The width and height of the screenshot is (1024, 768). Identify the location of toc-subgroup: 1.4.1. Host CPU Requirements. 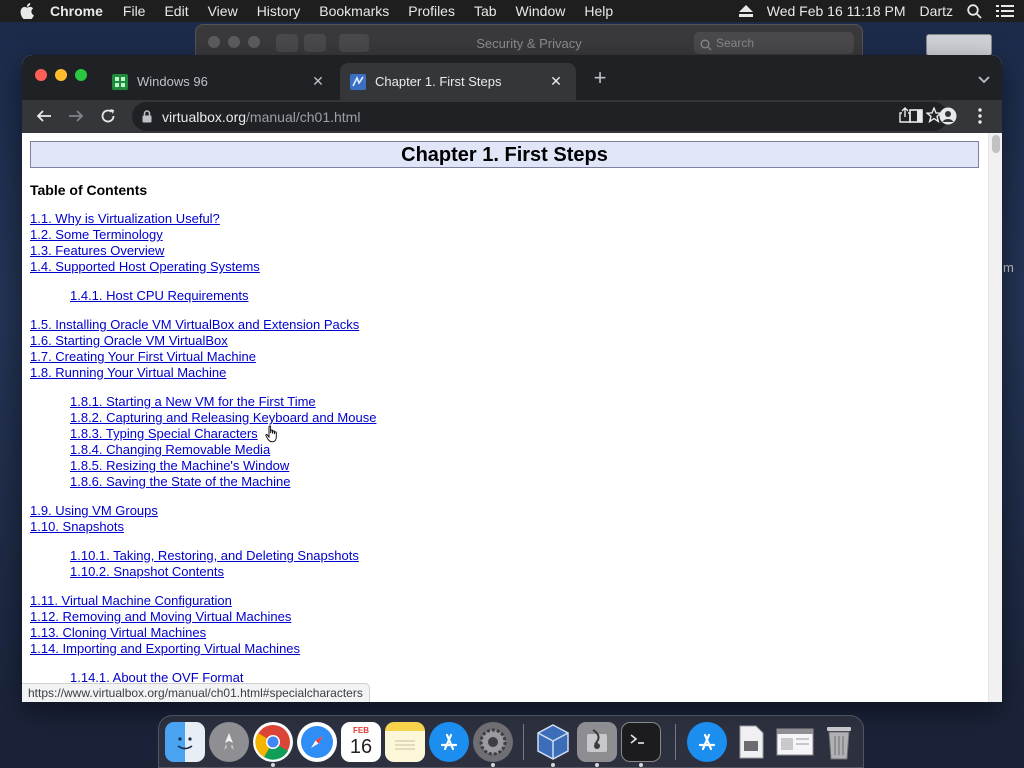
(203, 296).